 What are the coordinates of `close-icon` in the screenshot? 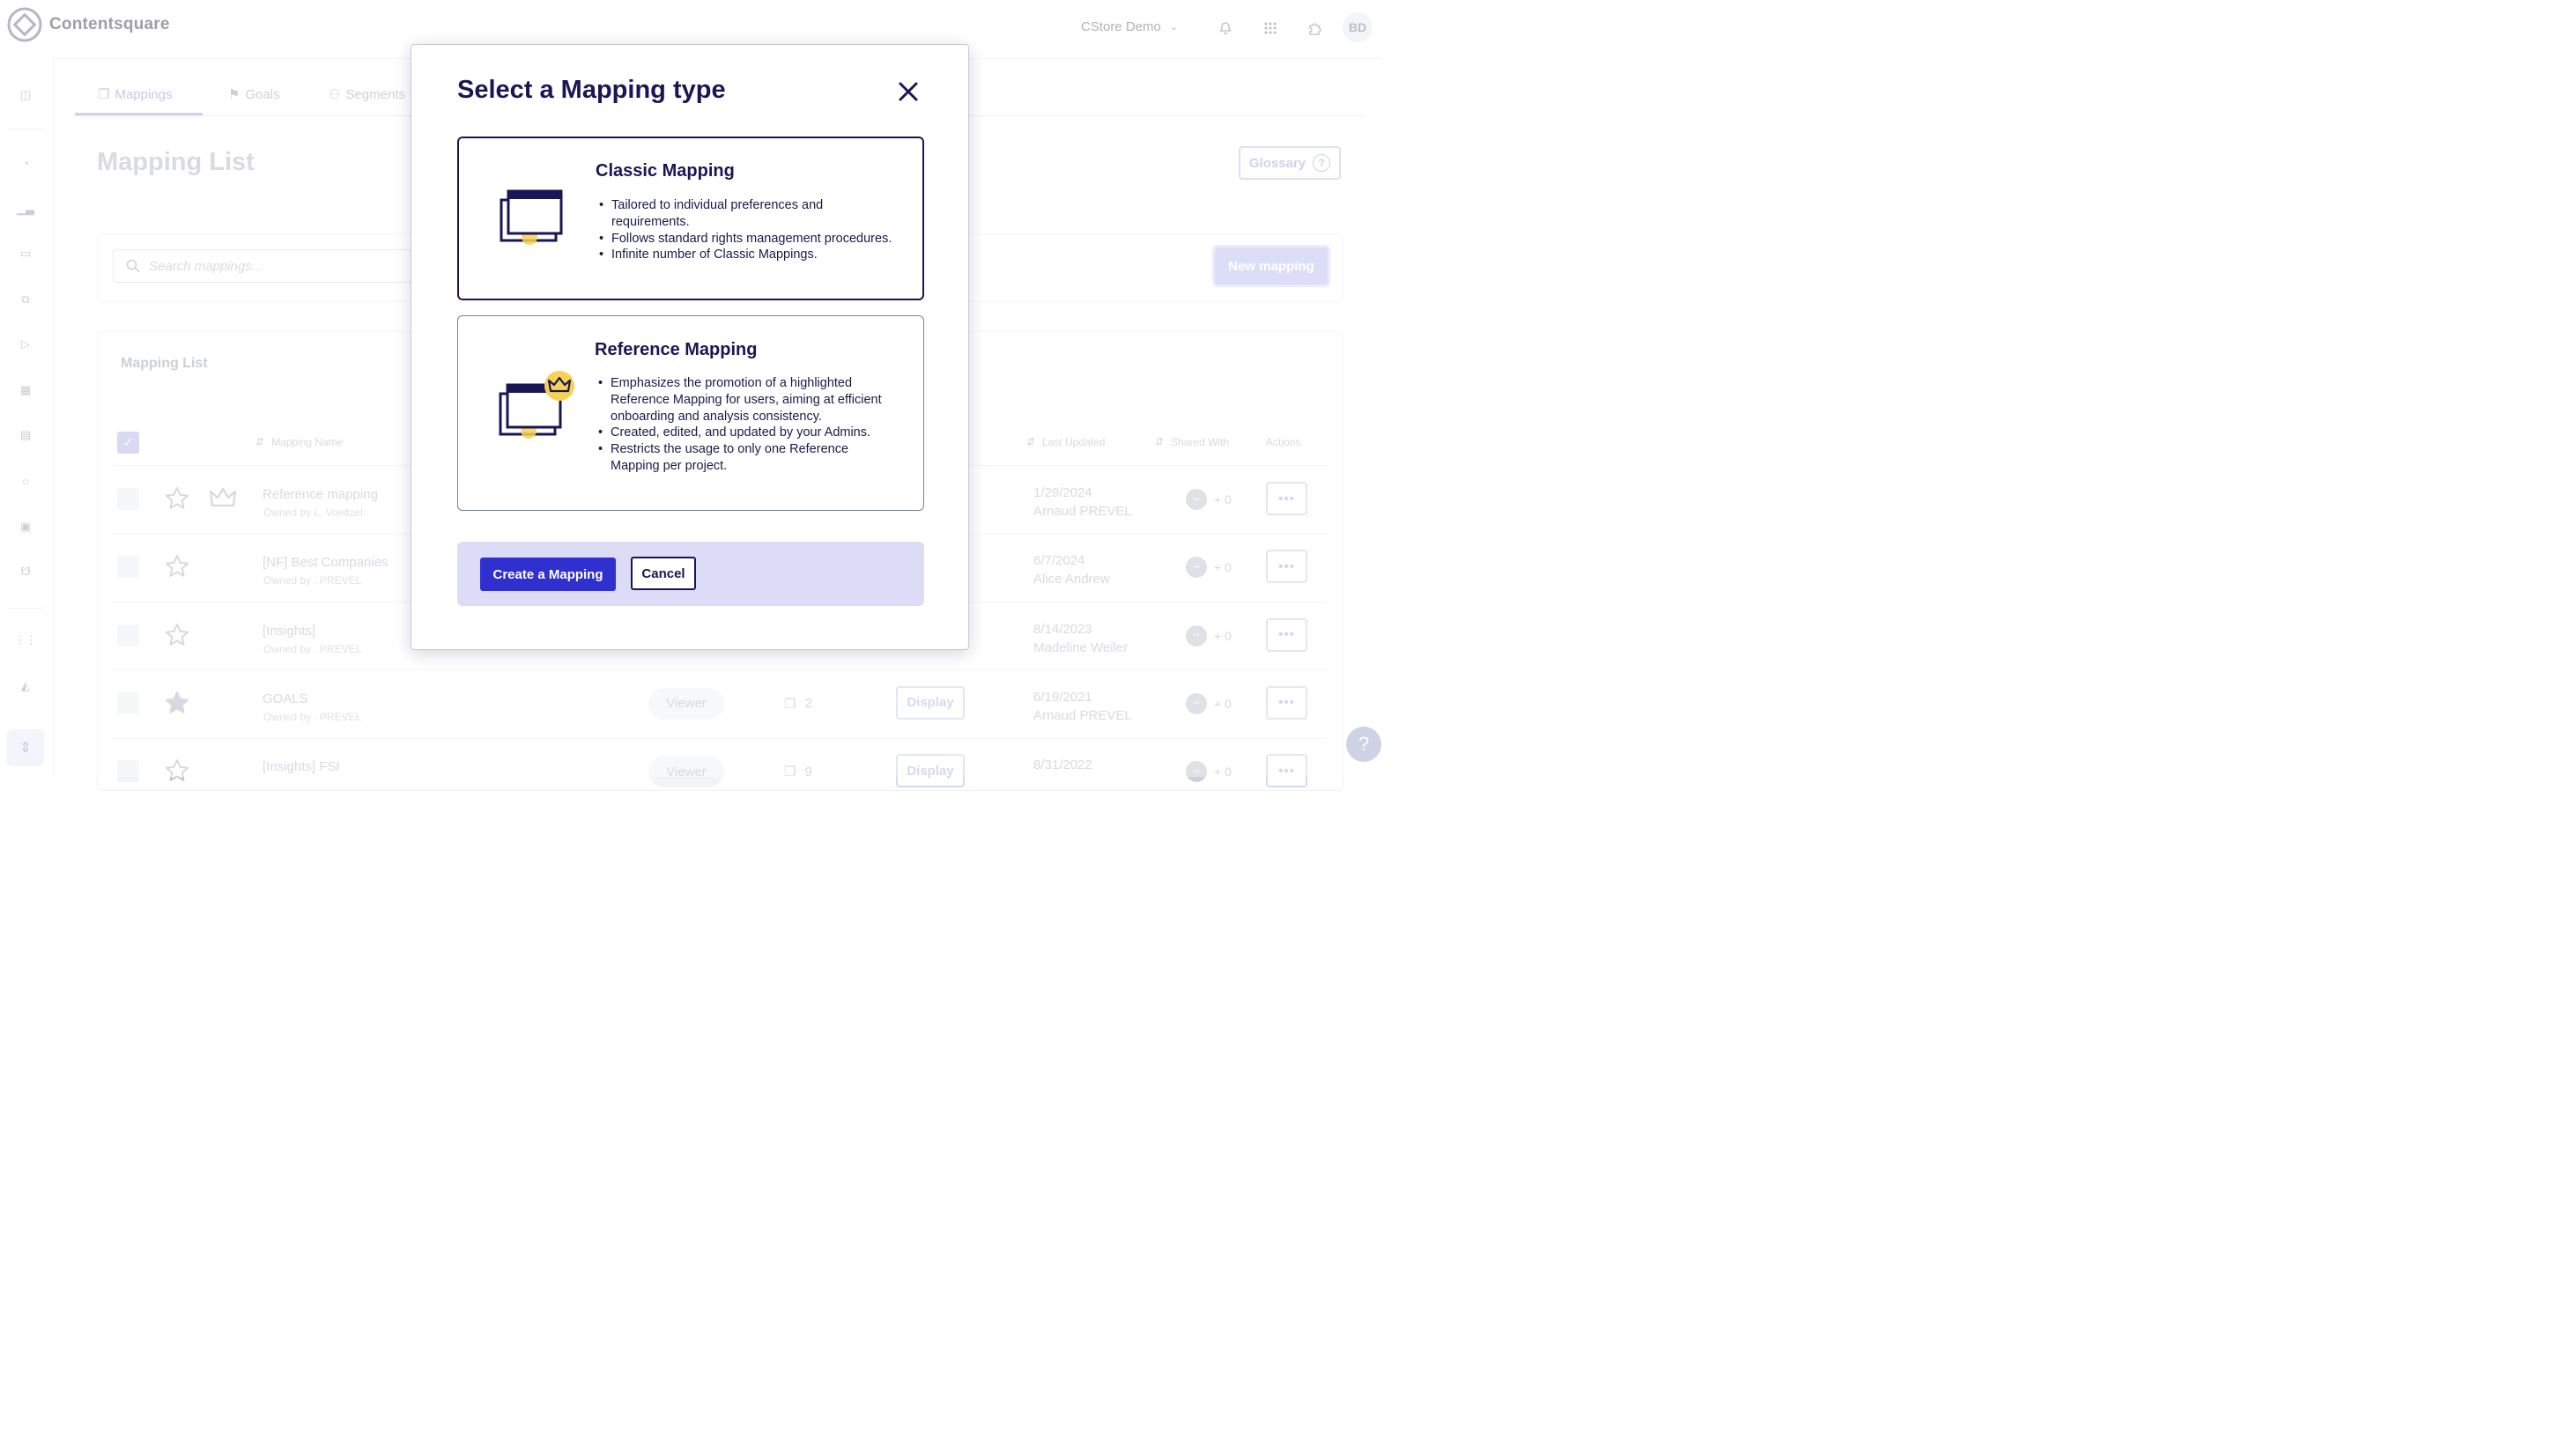 It's located at (909, 91).